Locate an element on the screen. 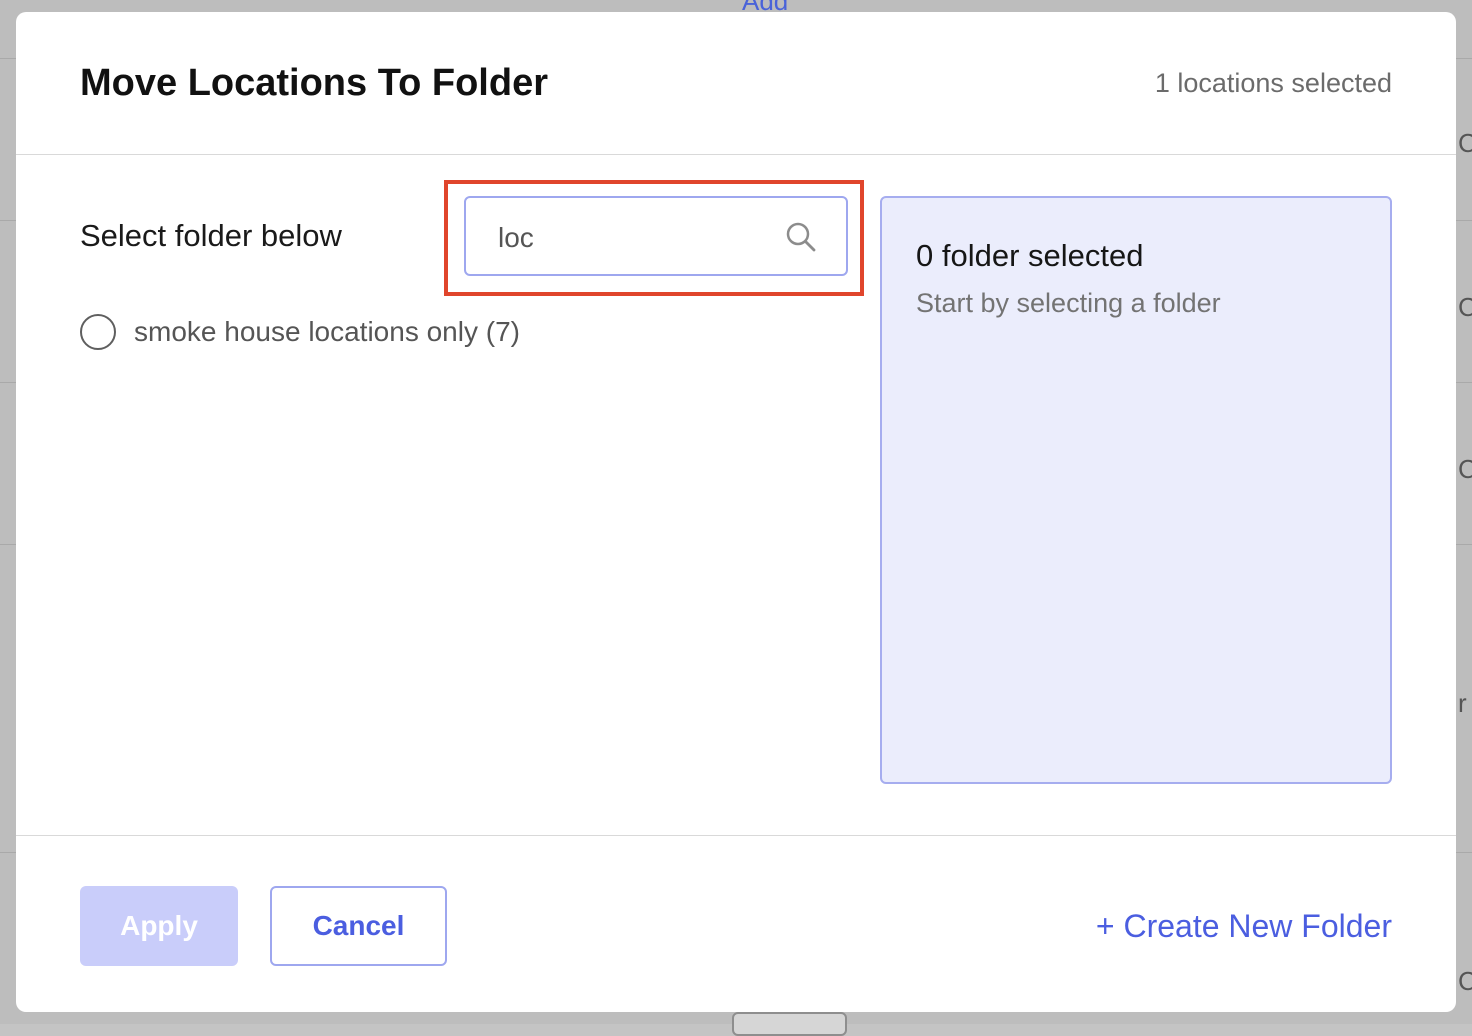 This screenshot has height=1036, width=1472. cancel-button: Cancel is located at coordinates (358, 926).